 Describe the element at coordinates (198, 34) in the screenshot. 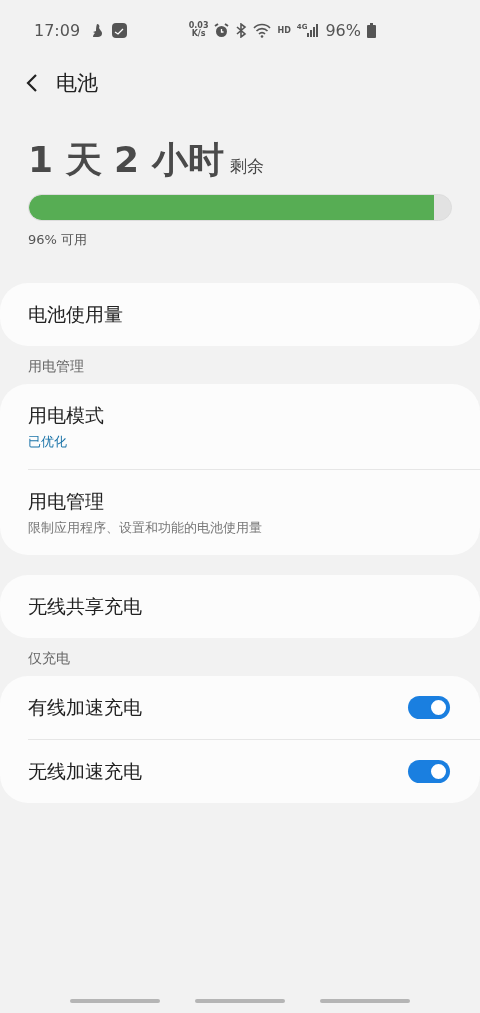

I see `network-speed-unit: K/s` at that location.